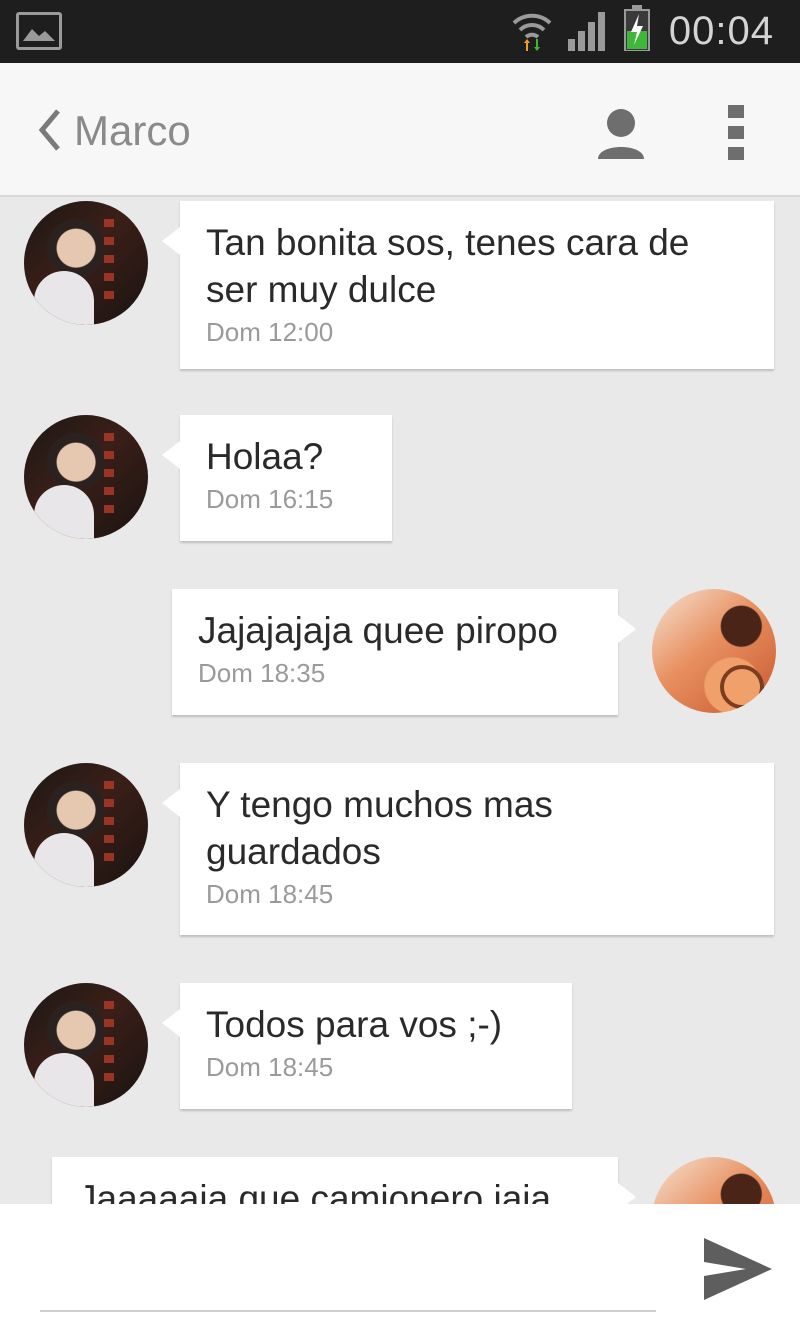  What do you see at coordinates (400, 130) in the screenshot?
I see `app-bar: Marco` at bounding box center [400, 130].